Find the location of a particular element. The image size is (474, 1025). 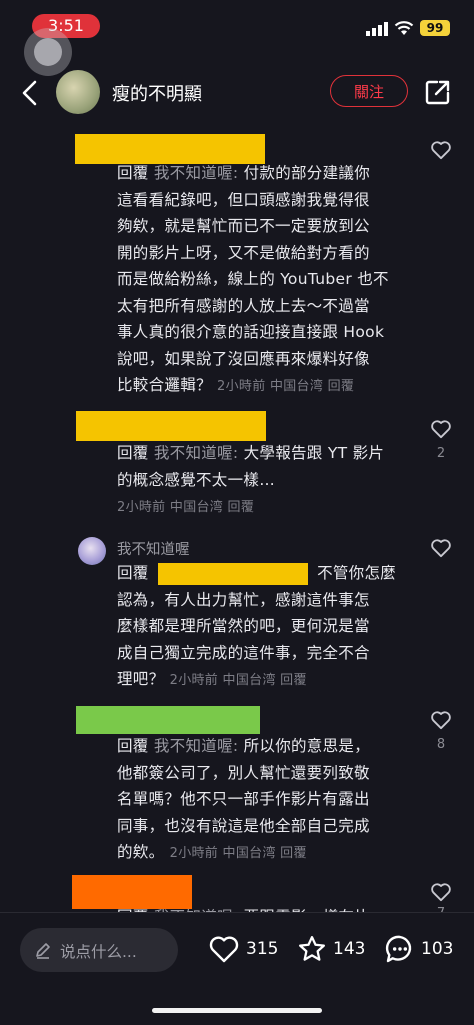

comment-line: 成自己獨立完成的這件事，完全不合 is located at coordinates (243, 652).